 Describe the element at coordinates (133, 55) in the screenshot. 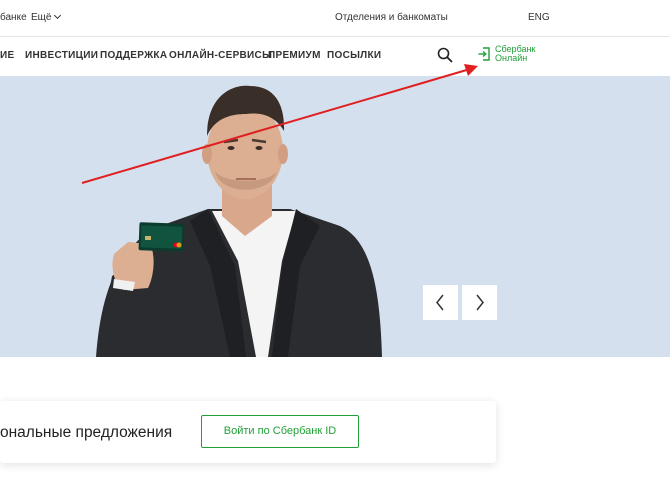

I see `nav-item-support: ПОДДЕРЖКА` at that location.